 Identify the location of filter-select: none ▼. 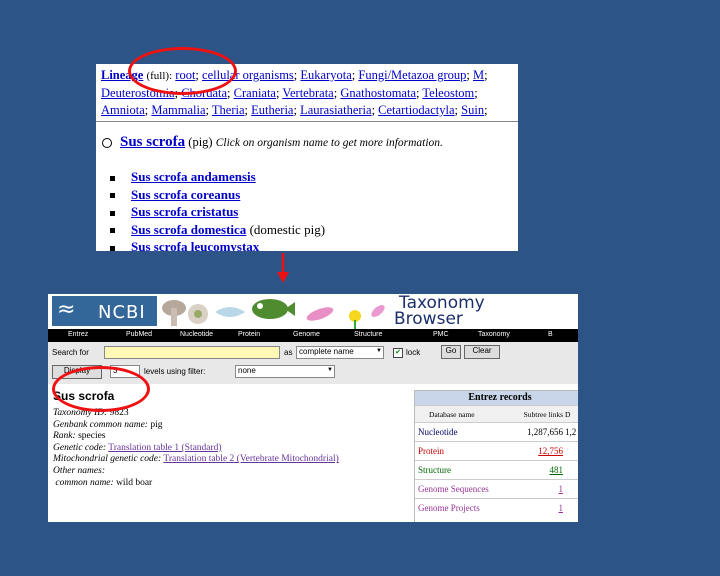
(285, 371).